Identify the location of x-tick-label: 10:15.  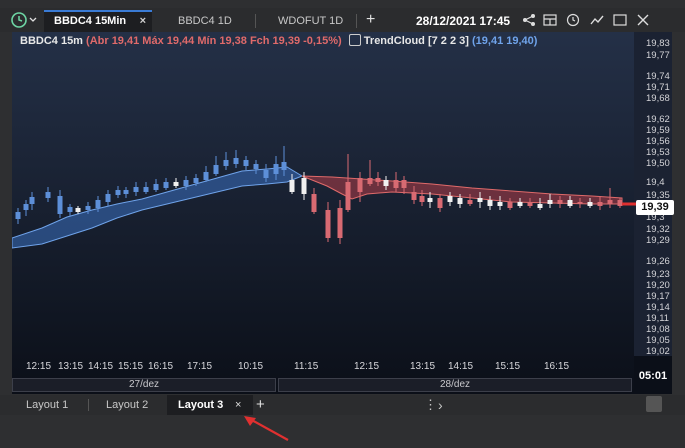
(251, 366).